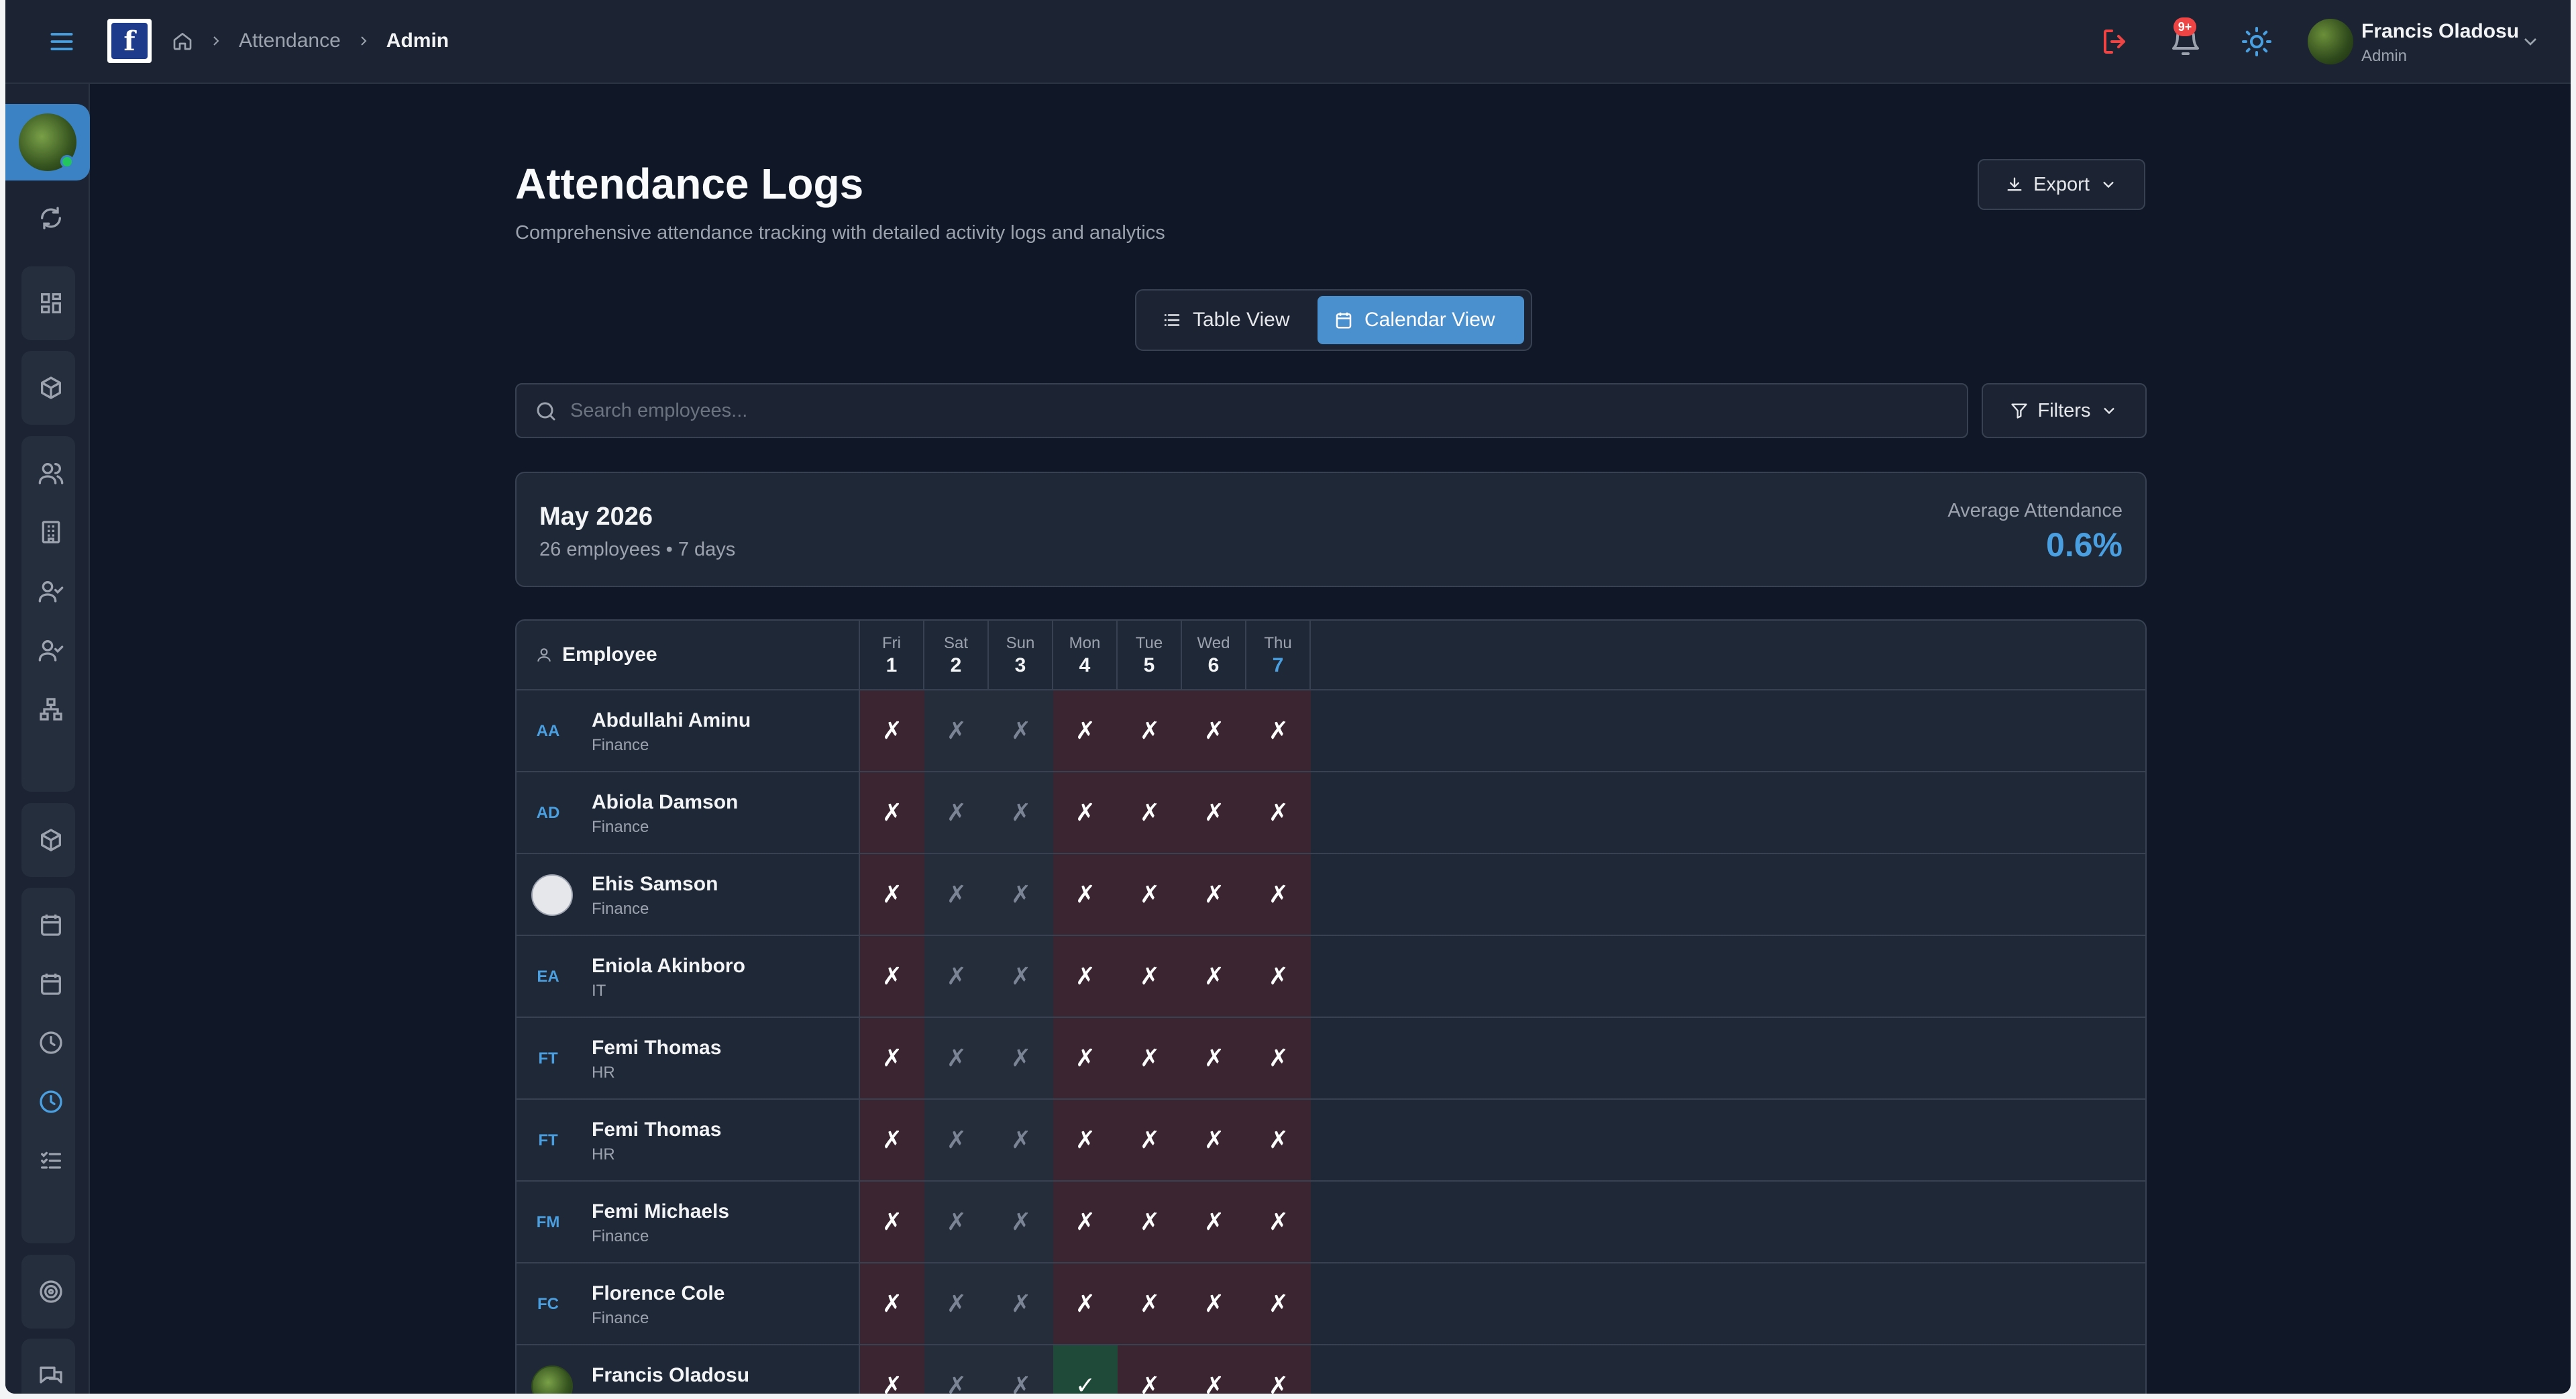  Describe the element at coordinates (655, 885) in the screenshot. I see `employee-name: Ehis Samson` at that location.